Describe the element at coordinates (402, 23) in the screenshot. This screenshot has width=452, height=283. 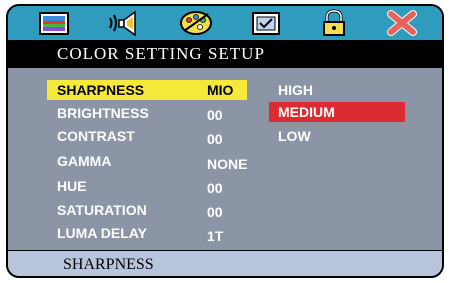
I see `close-icon` at that location.